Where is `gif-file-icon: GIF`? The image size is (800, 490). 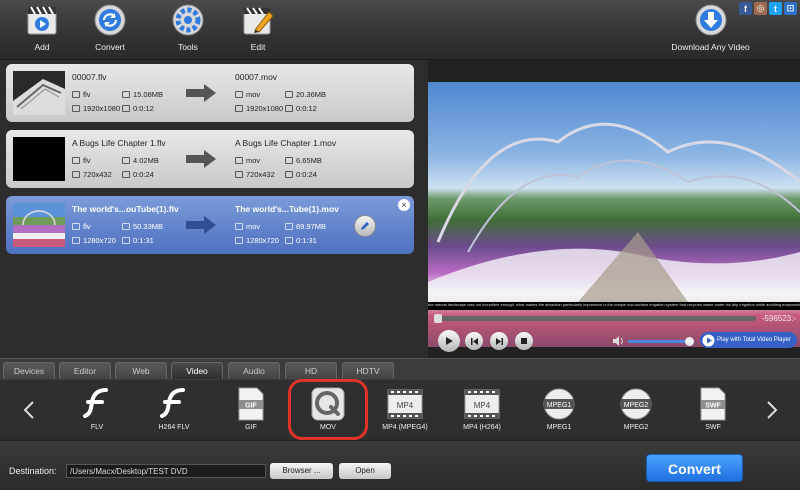
gif-file-icon: GIF is located at coordinates (251, 404).